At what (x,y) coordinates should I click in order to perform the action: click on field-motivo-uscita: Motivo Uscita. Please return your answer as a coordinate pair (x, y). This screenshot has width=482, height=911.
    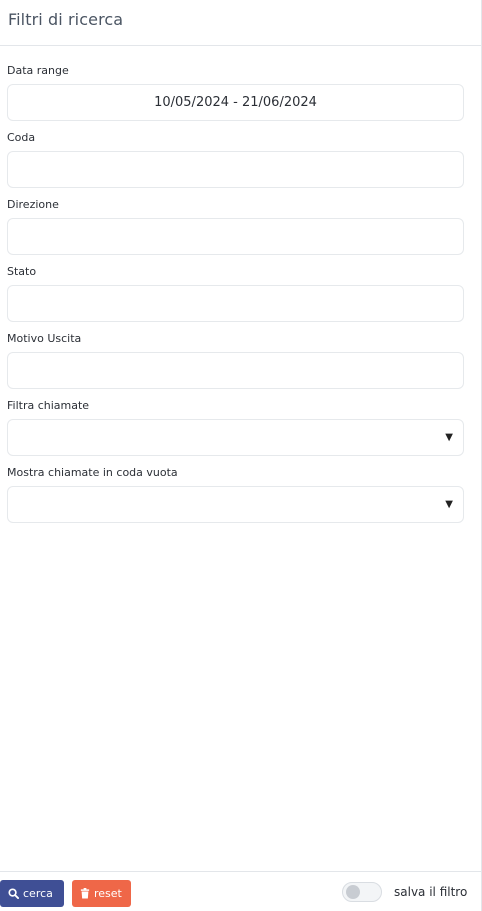
    Looking at the image, I should click on (235, 360).